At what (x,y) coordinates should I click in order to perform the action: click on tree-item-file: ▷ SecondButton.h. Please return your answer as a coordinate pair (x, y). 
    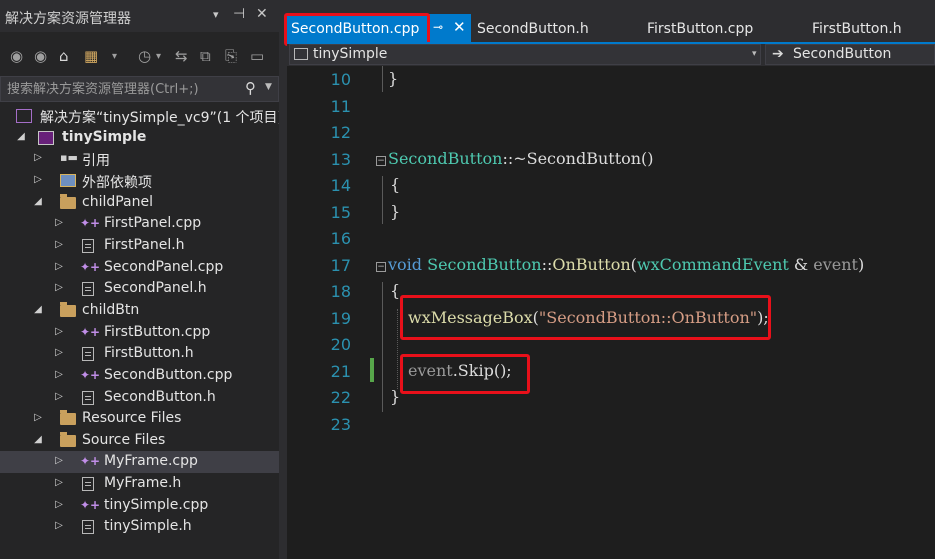
    Looking at the image, I should click on (139, 398).